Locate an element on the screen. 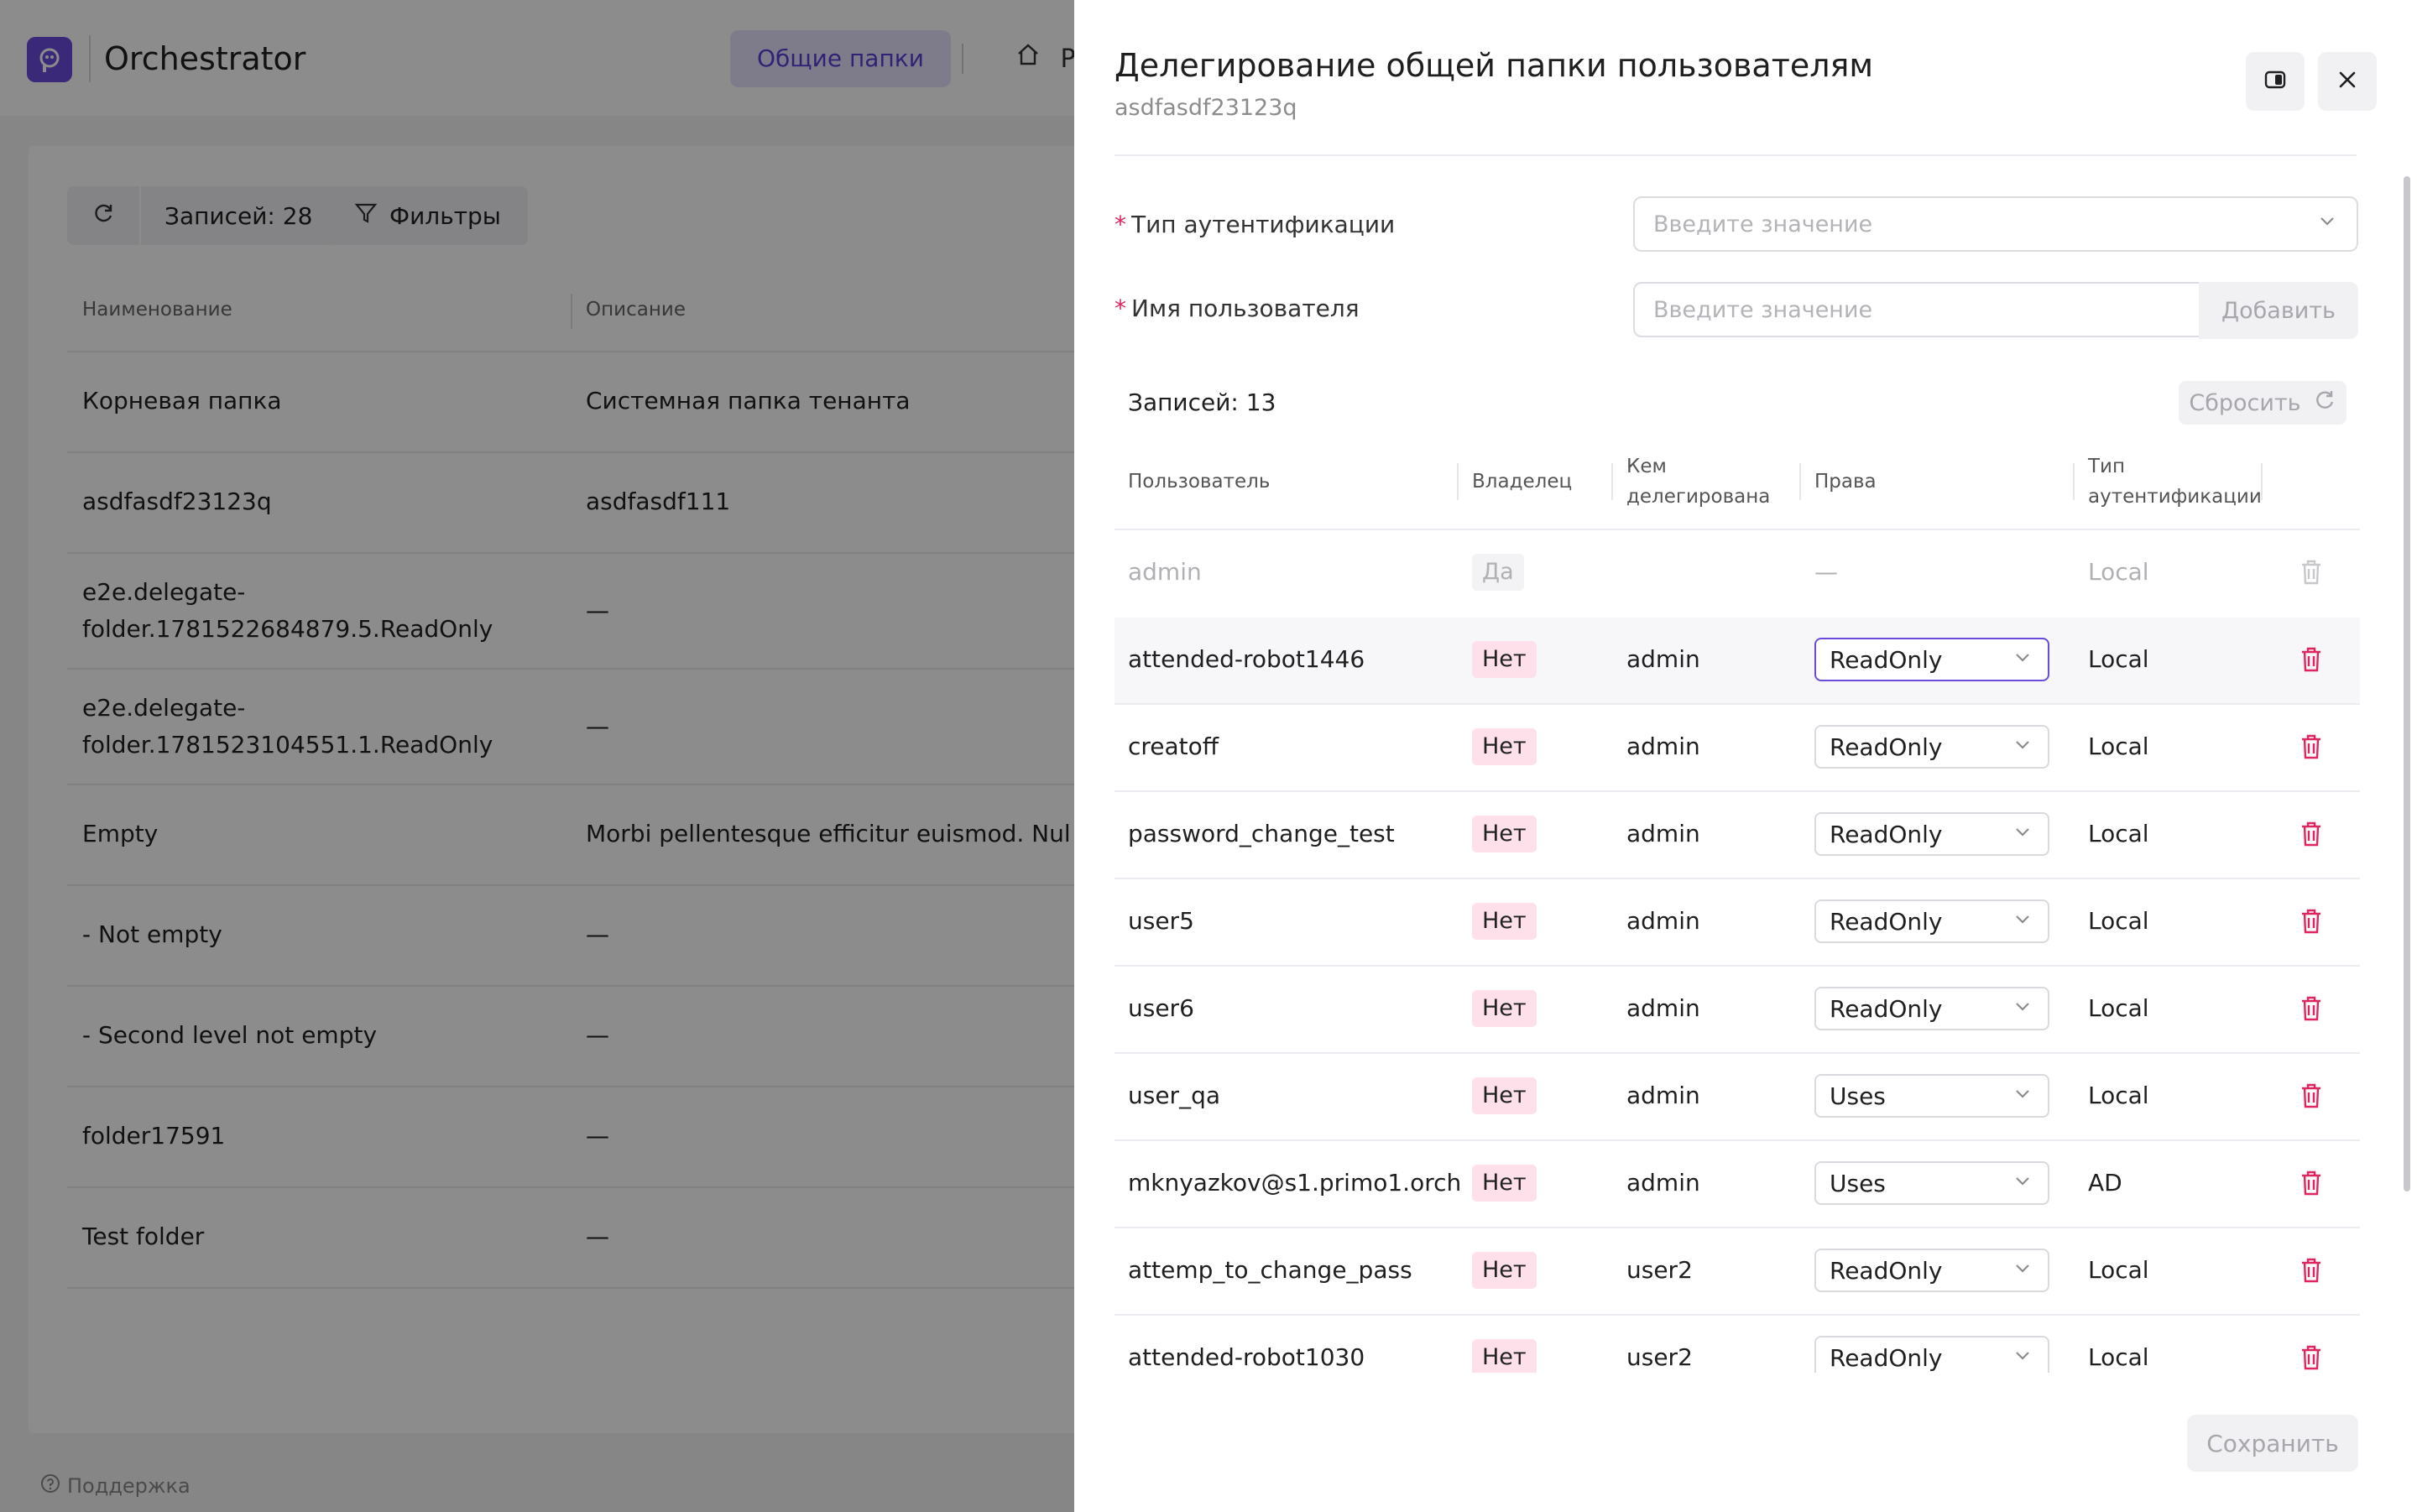  save-button: Сохранить is located at coordinates (2272, 1444).